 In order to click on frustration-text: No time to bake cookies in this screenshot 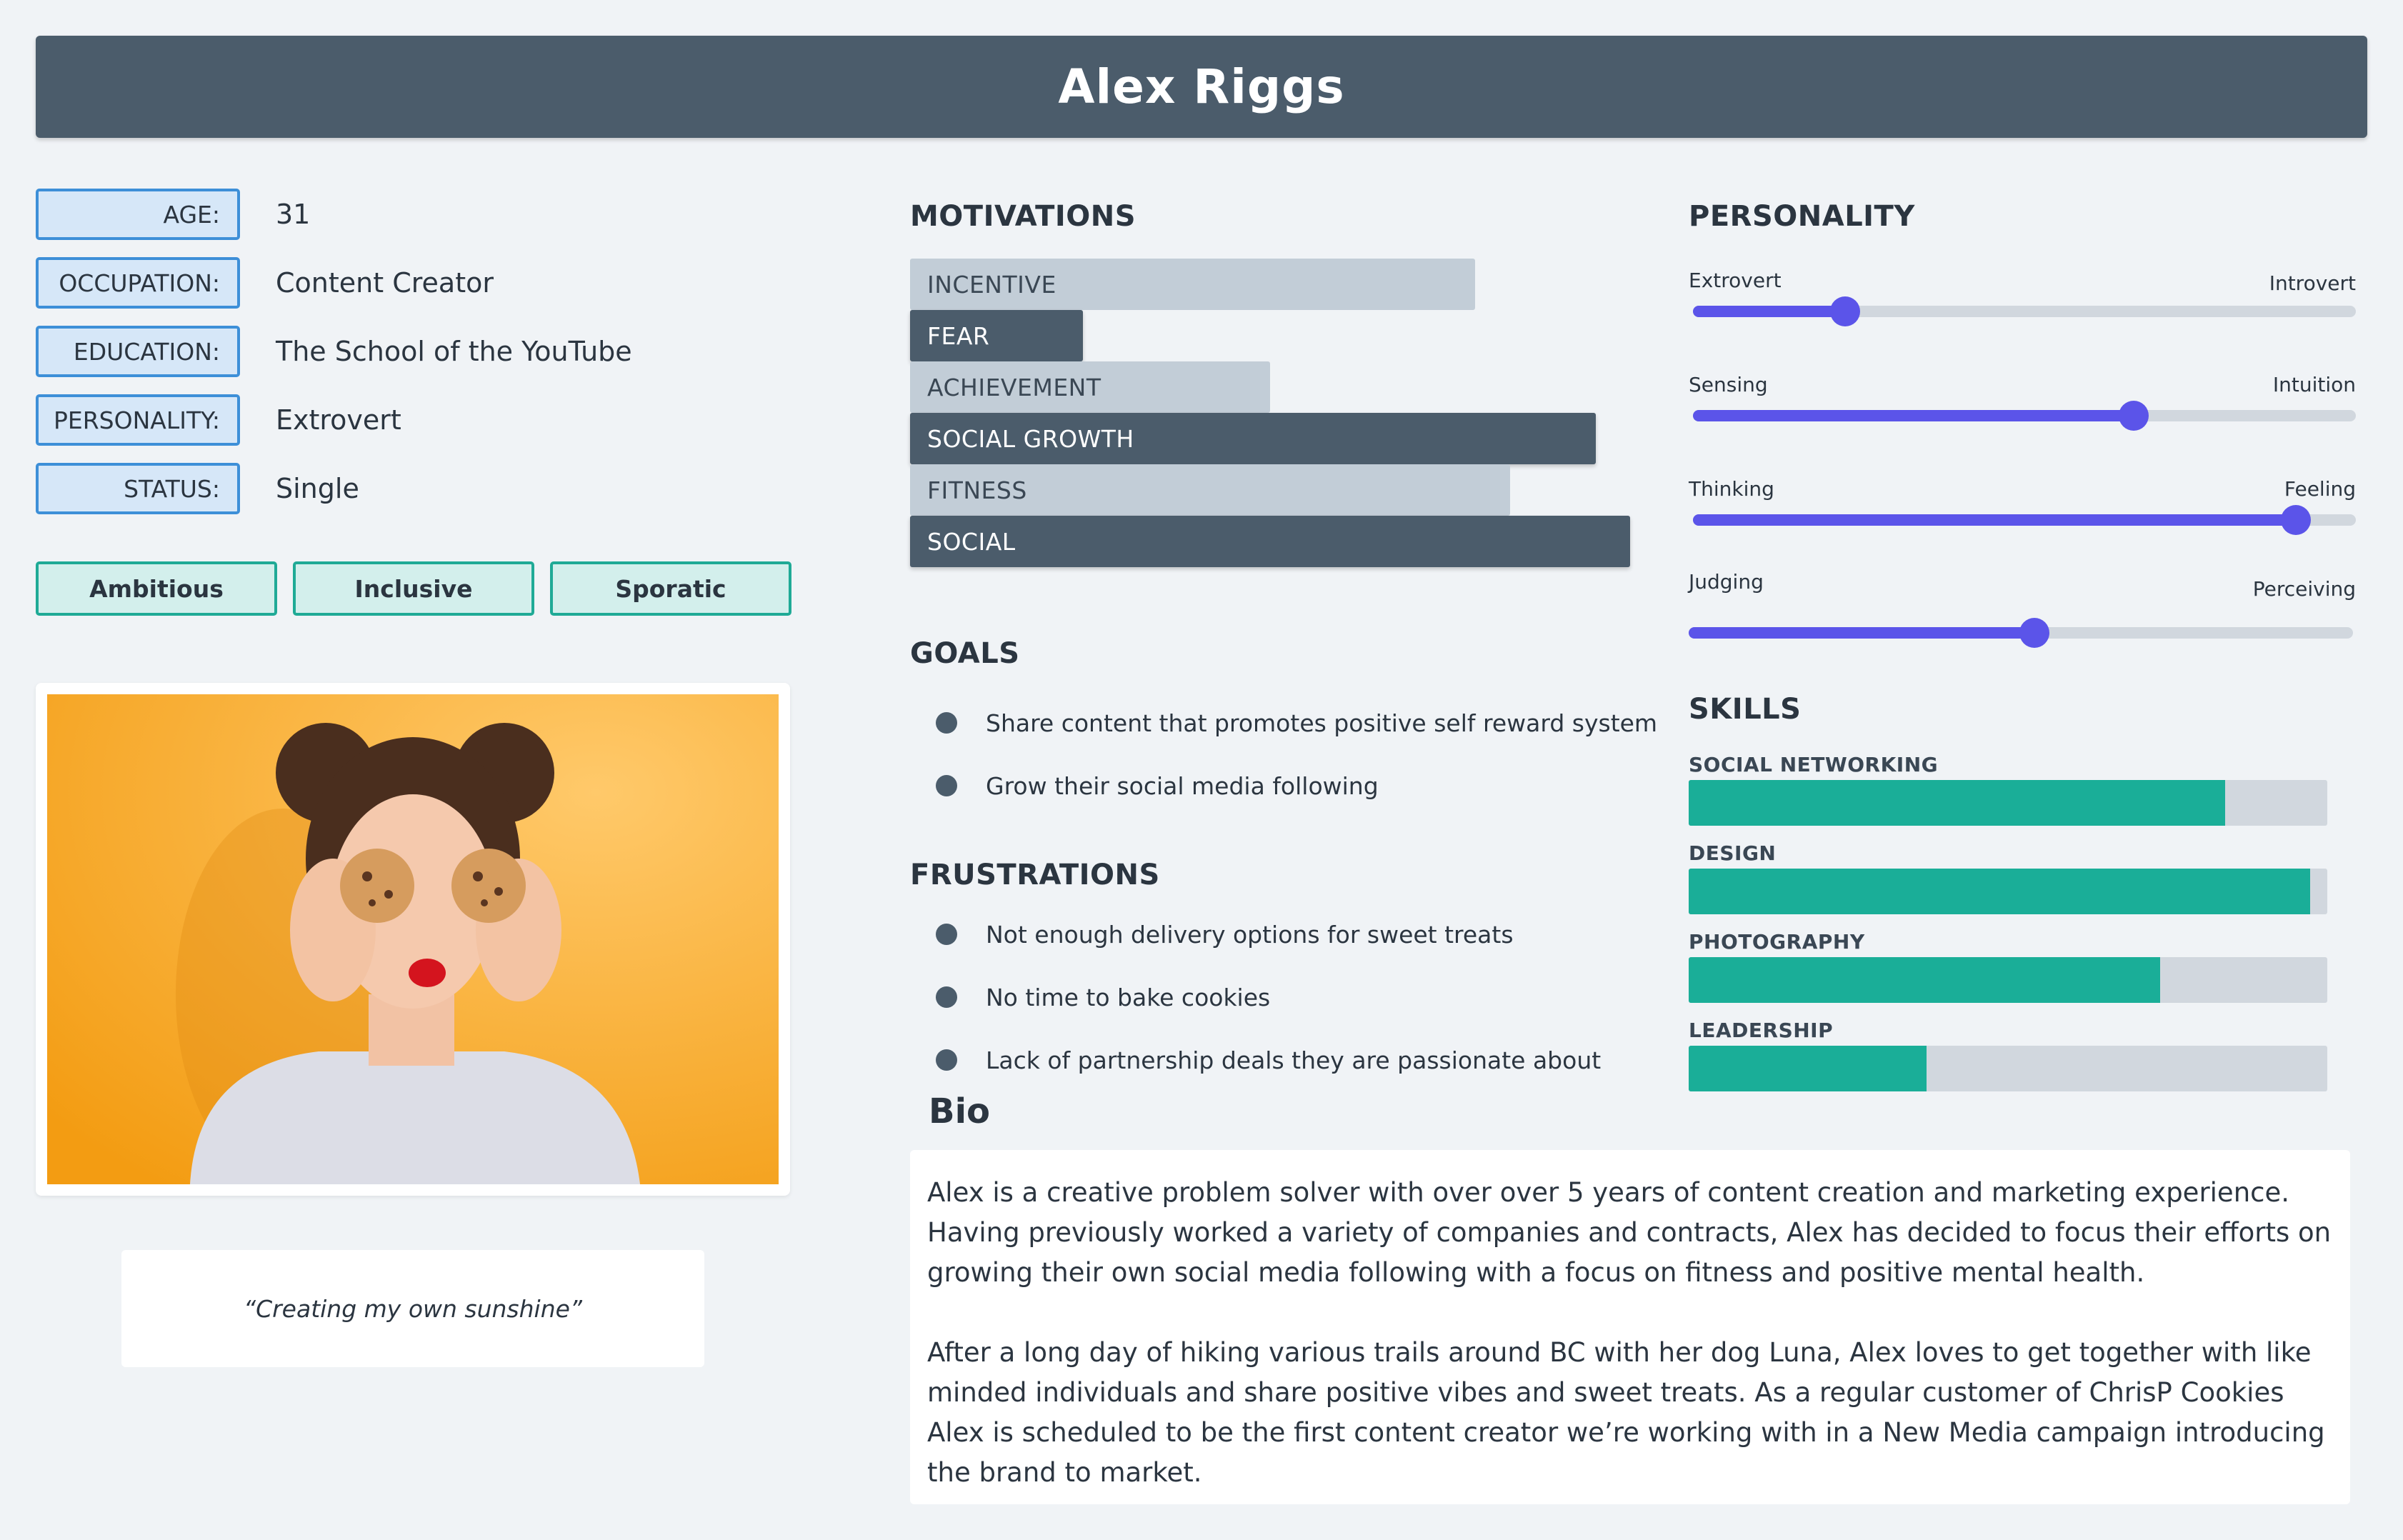, I will do `click(1128, 997)`.